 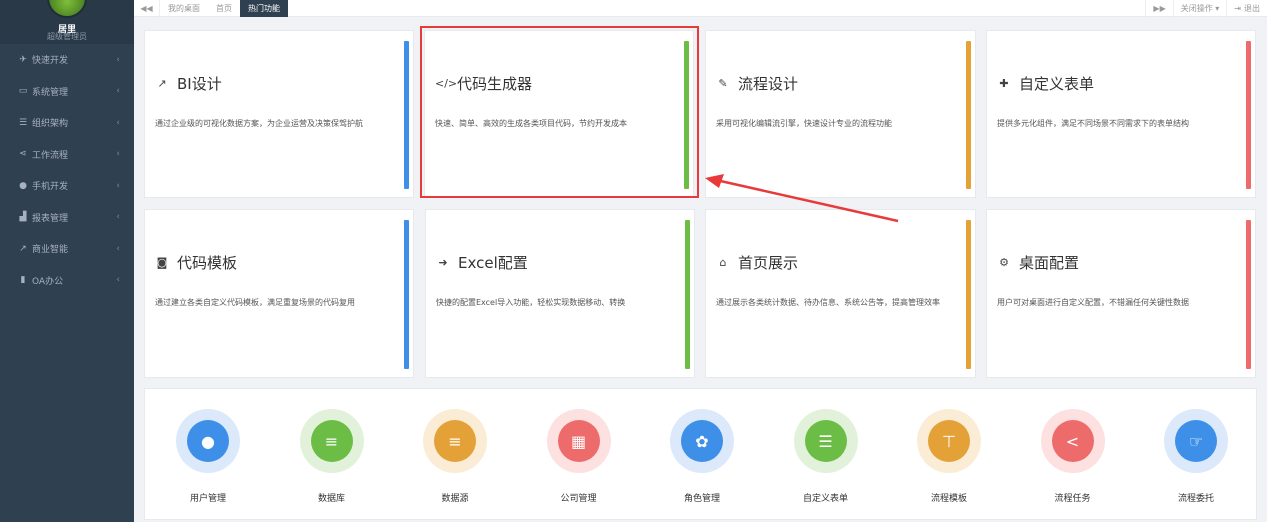 I want to click on shortcut-item: ● 用户管理, so click(x=208, y=456).